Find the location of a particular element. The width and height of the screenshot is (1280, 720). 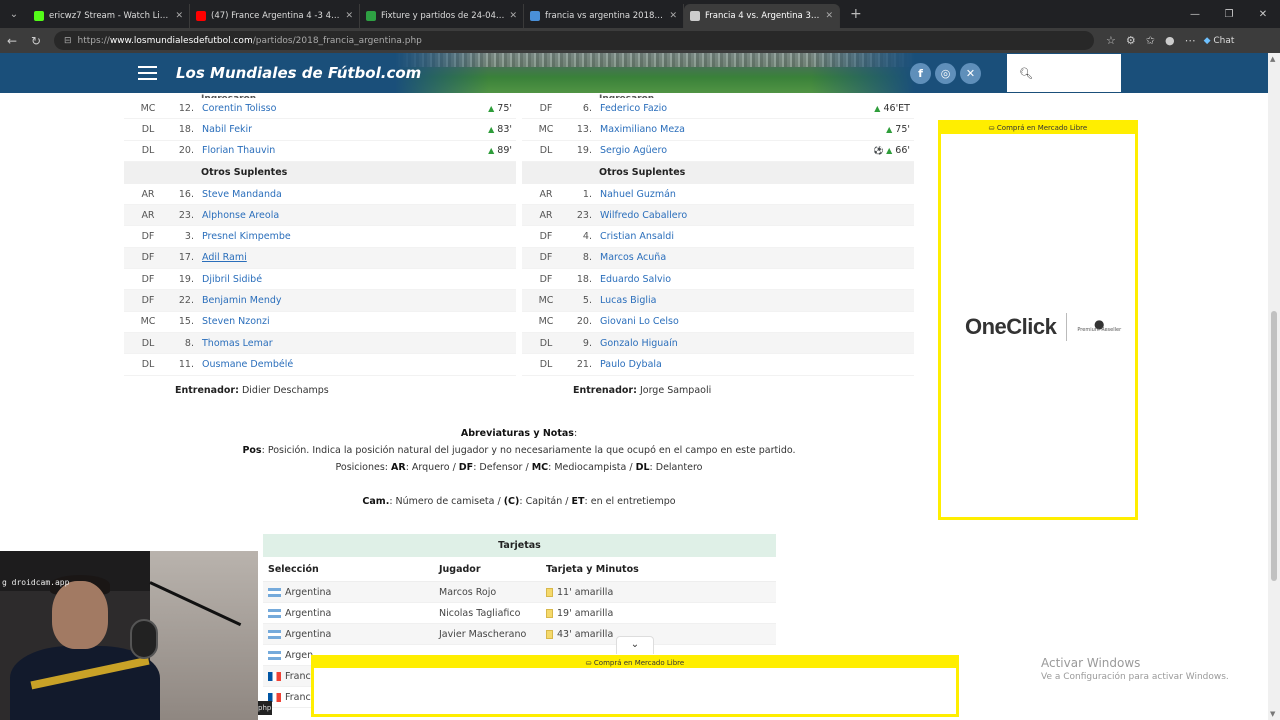

argentina-flag-icon is located at coordinates (274, 592).